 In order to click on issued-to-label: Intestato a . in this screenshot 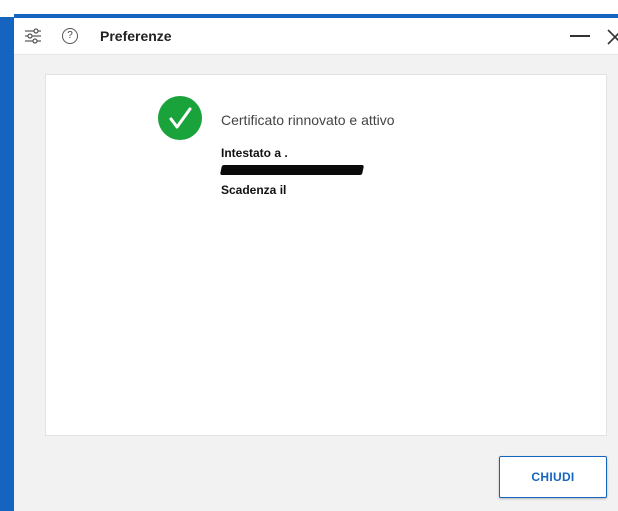, I will do `click(254, 153)`.